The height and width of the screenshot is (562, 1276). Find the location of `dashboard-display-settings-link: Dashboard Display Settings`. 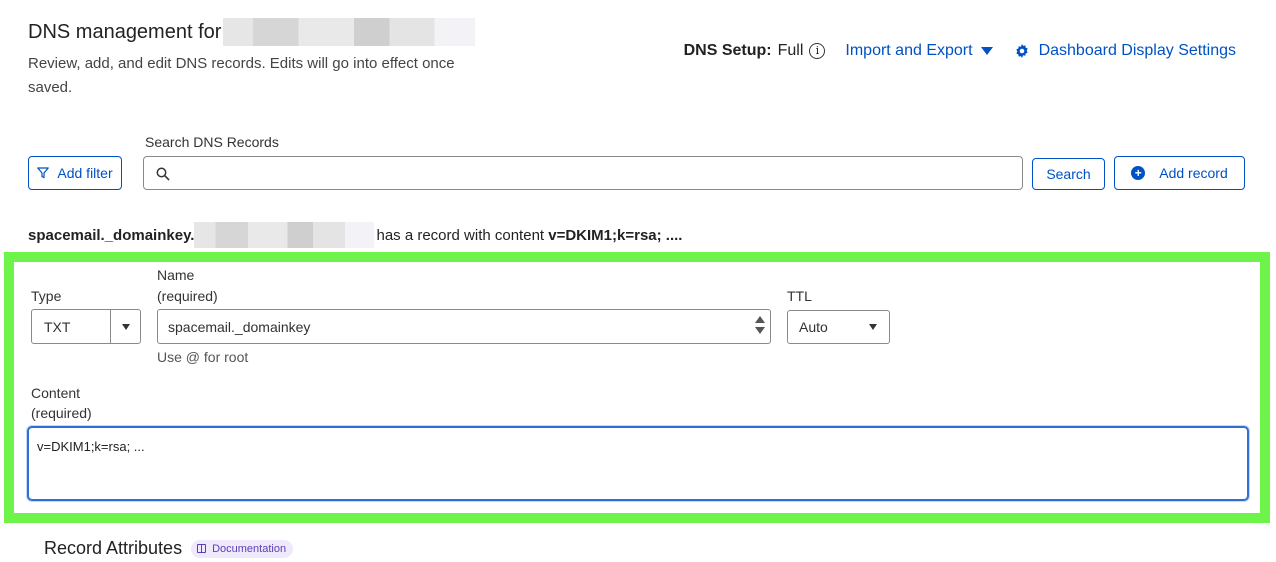

dashboard-display-settings-link: Dashboard Display Settings is located at coordinates (1114, 51).